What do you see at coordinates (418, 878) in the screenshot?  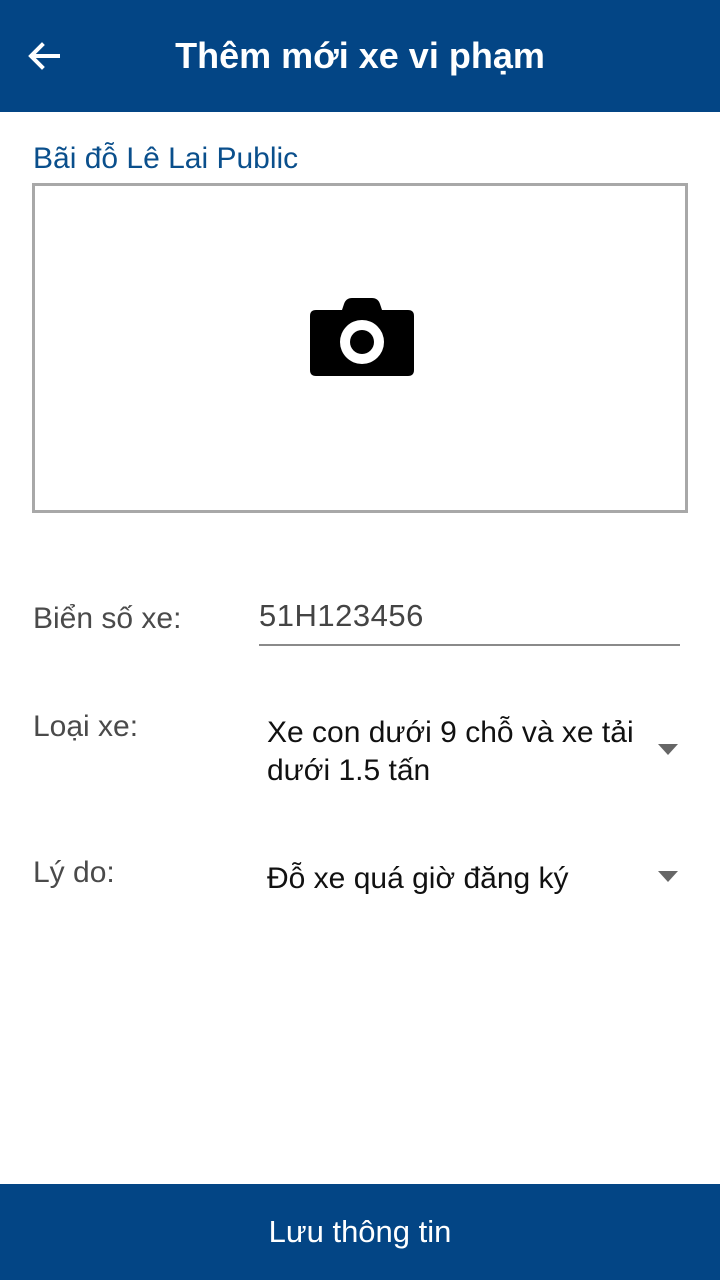 I see `reason-value: Đỗ xe quá giờ đăng ký` at bounding box center [418, 878].